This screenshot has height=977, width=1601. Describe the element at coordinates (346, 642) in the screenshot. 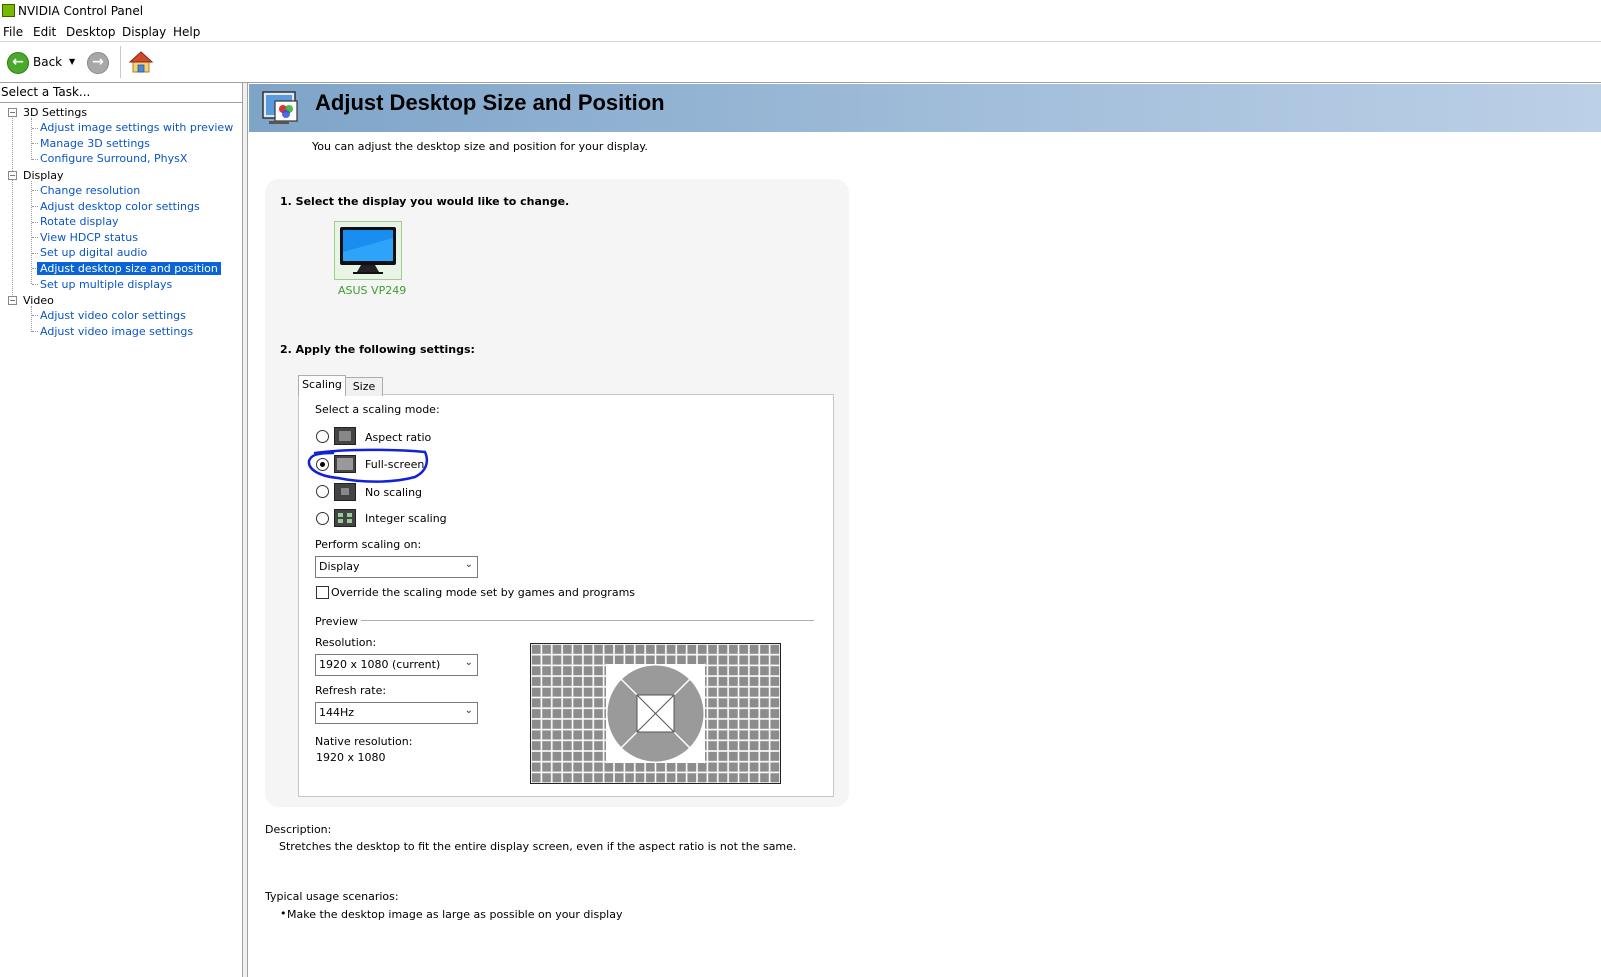

I see `resolution-label: Resolution:` at that location.